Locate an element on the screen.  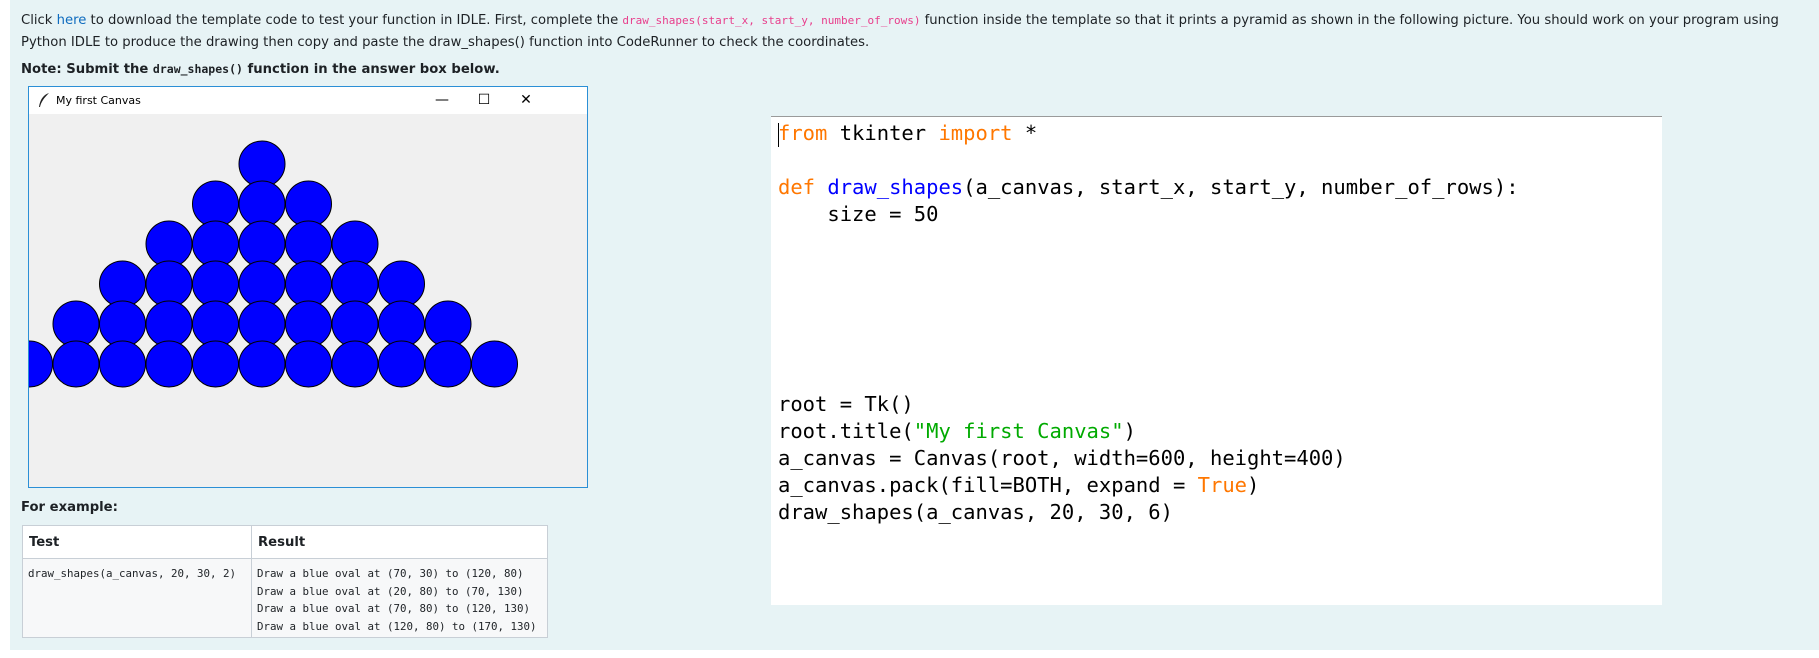
pyramid-drawing is located at coordinates (262, 264).